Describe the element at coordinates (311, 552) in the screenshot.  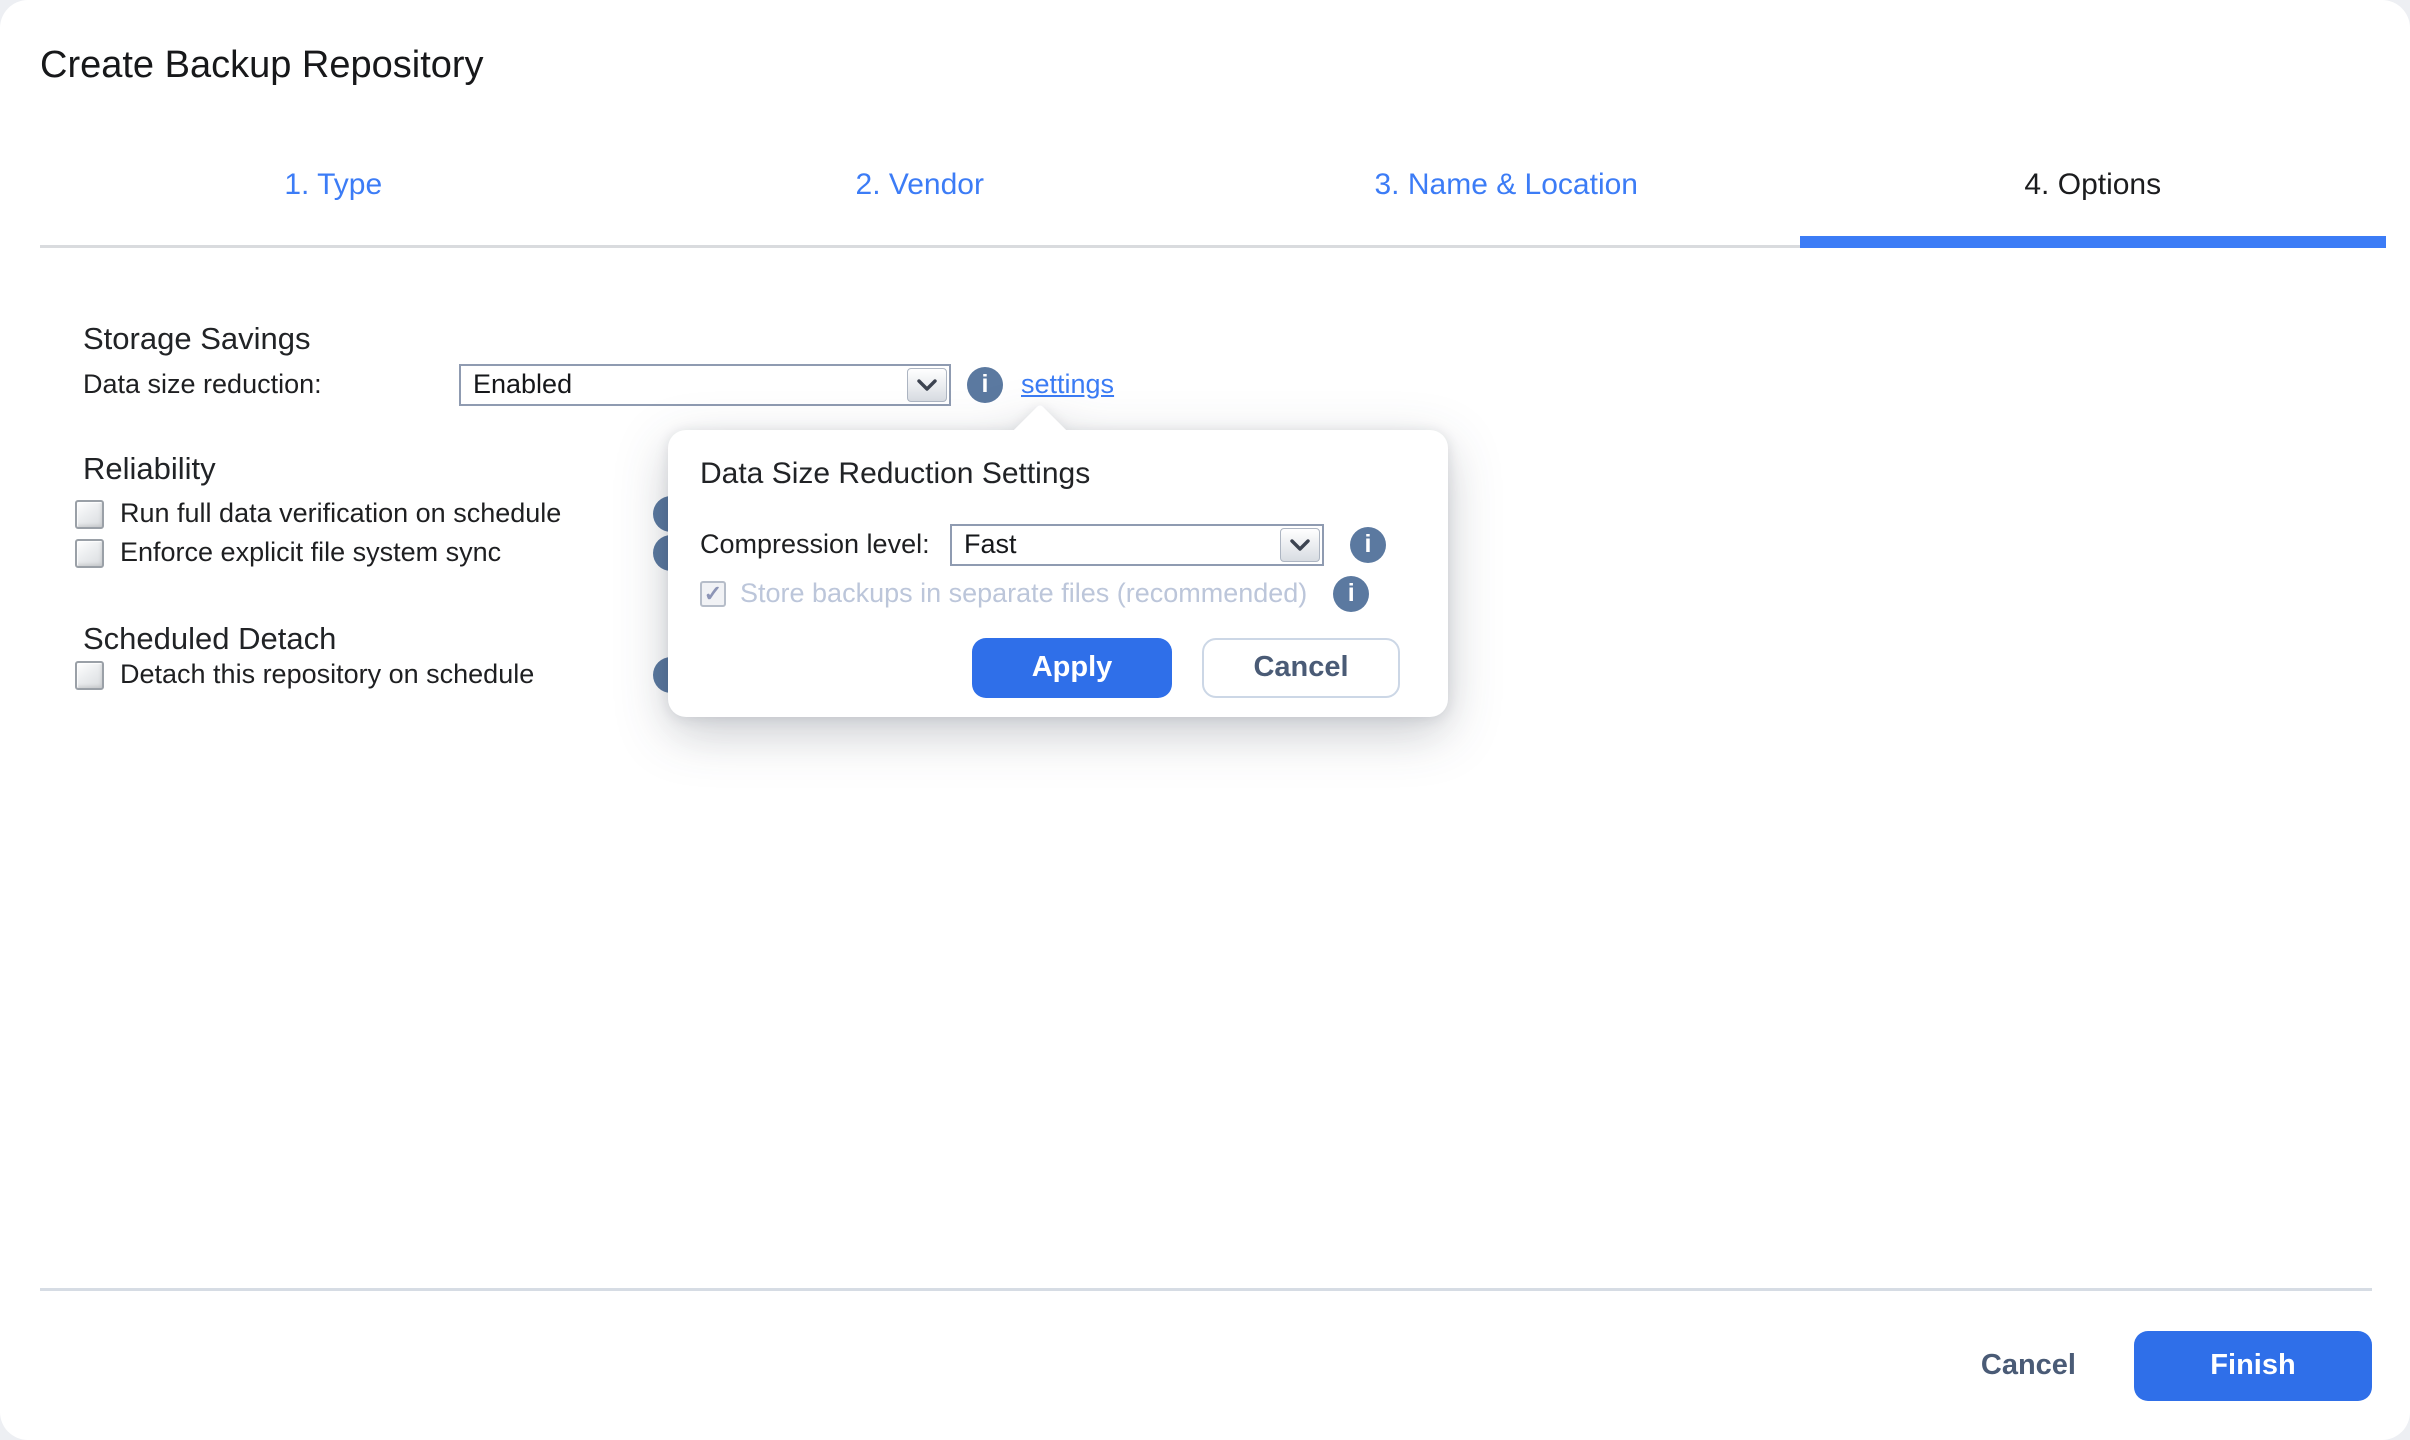
I see `enforce-sync-label: Enforce explicit file system sync` at that location.